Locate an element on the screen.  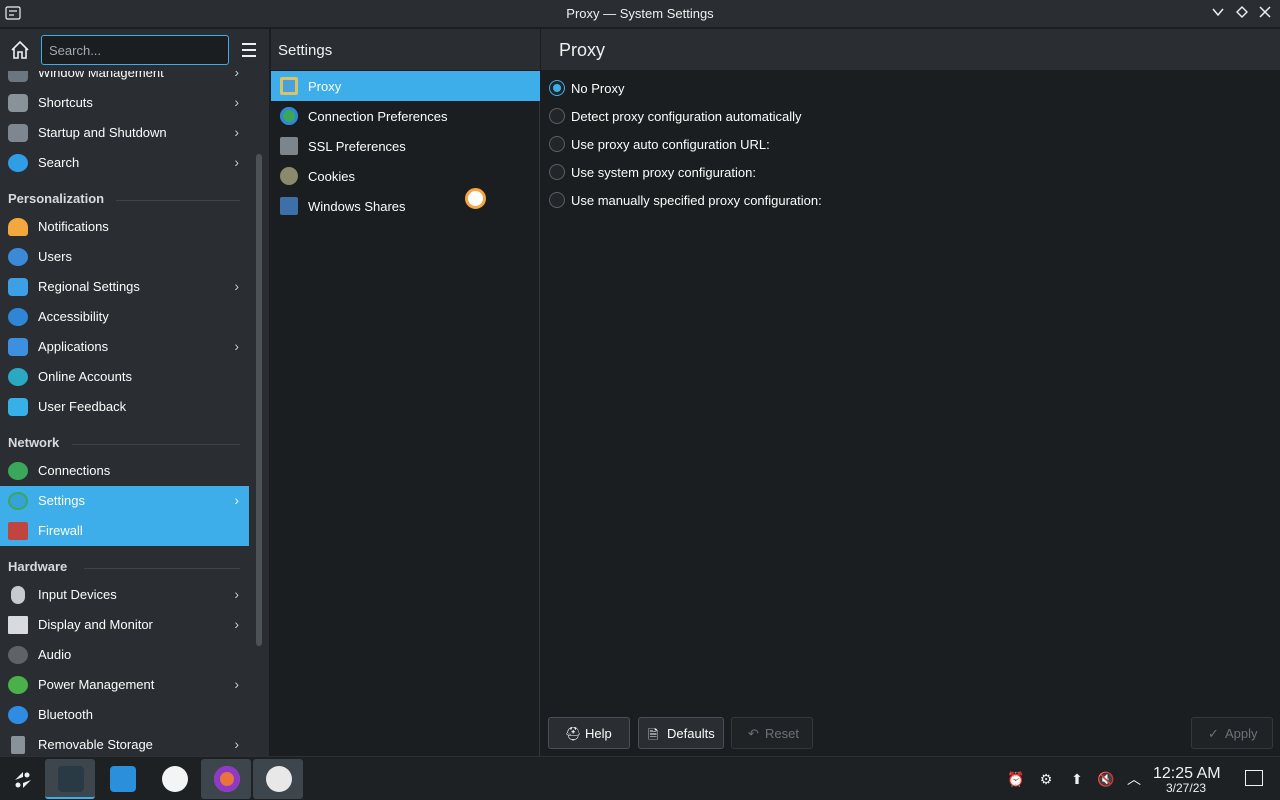
sidebar-item-window-management: Window Management › is located at coordinates (124, 79).